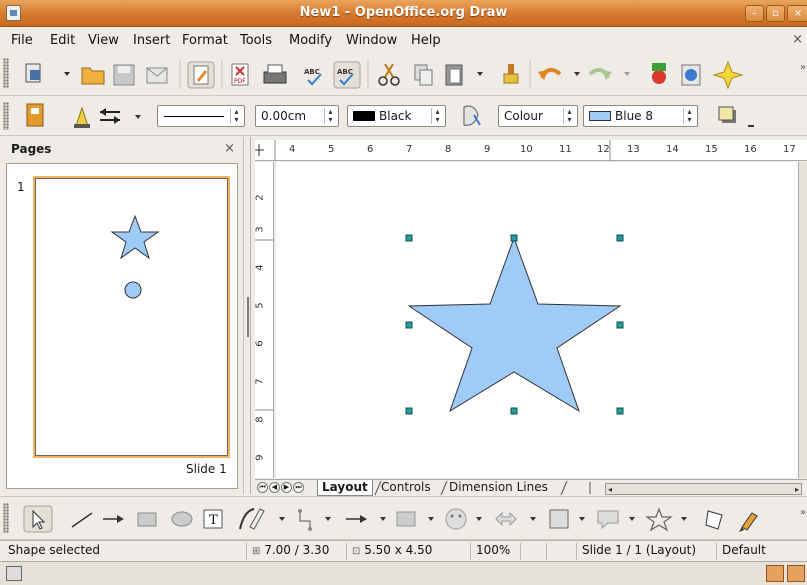 The width and height of the screenshot is (807, 585). What do you see at coordinates (22, 40) in the screenshot?
I see `menu-file: File` at bounding box center [22, 40].